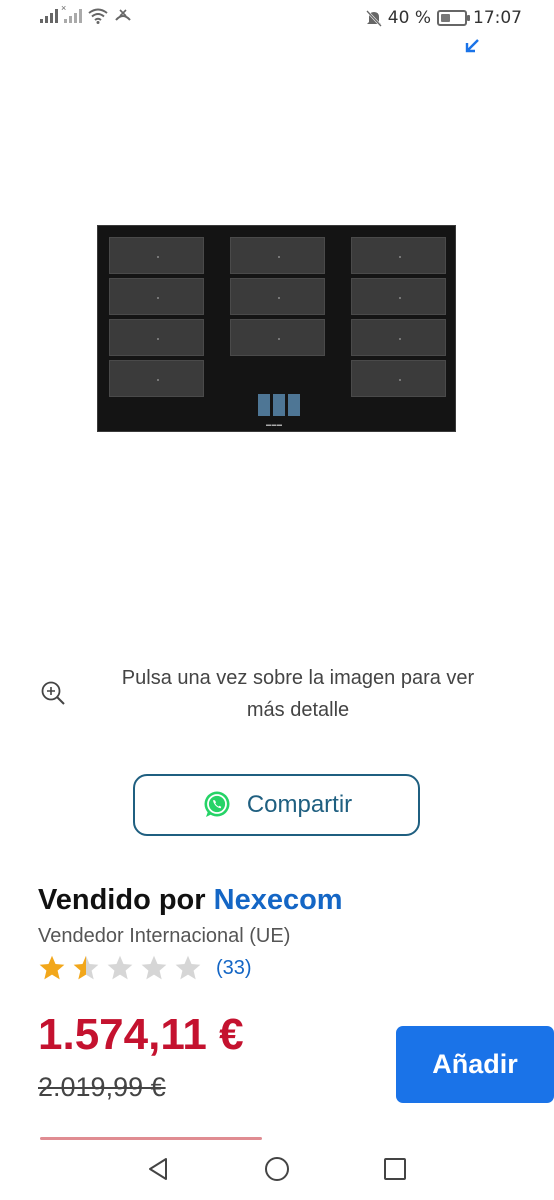 The height and width of the screenshot is (1200, 554). I want to click on seller-name-link: Nexecom, so click(278, 900).